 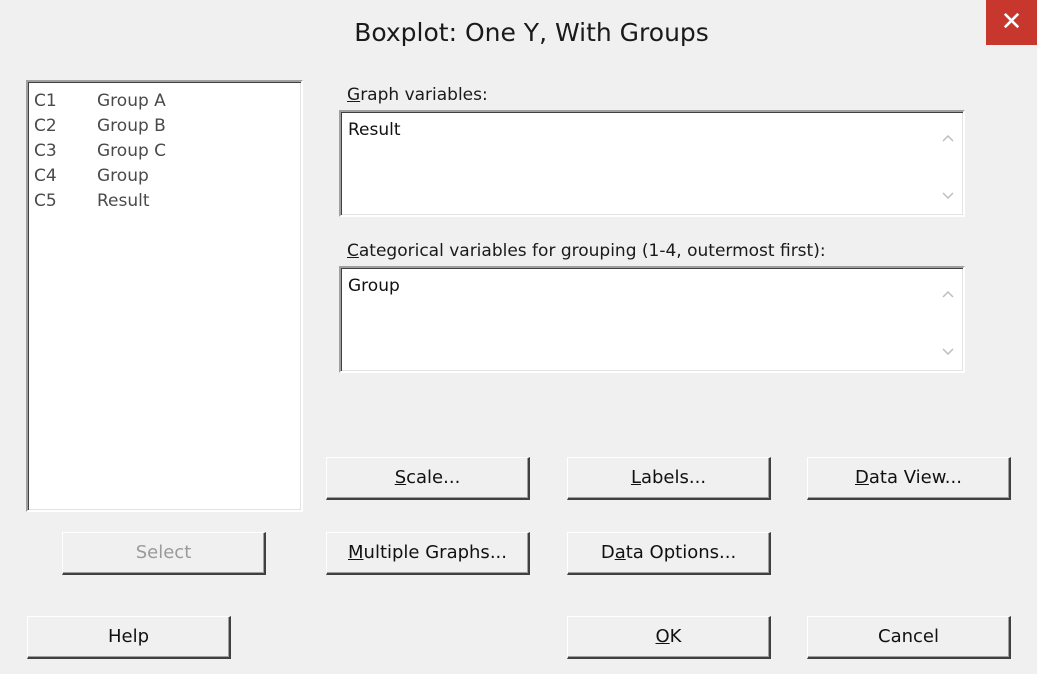 I want to click on ok-button: OK, so click(x=669, y=637).